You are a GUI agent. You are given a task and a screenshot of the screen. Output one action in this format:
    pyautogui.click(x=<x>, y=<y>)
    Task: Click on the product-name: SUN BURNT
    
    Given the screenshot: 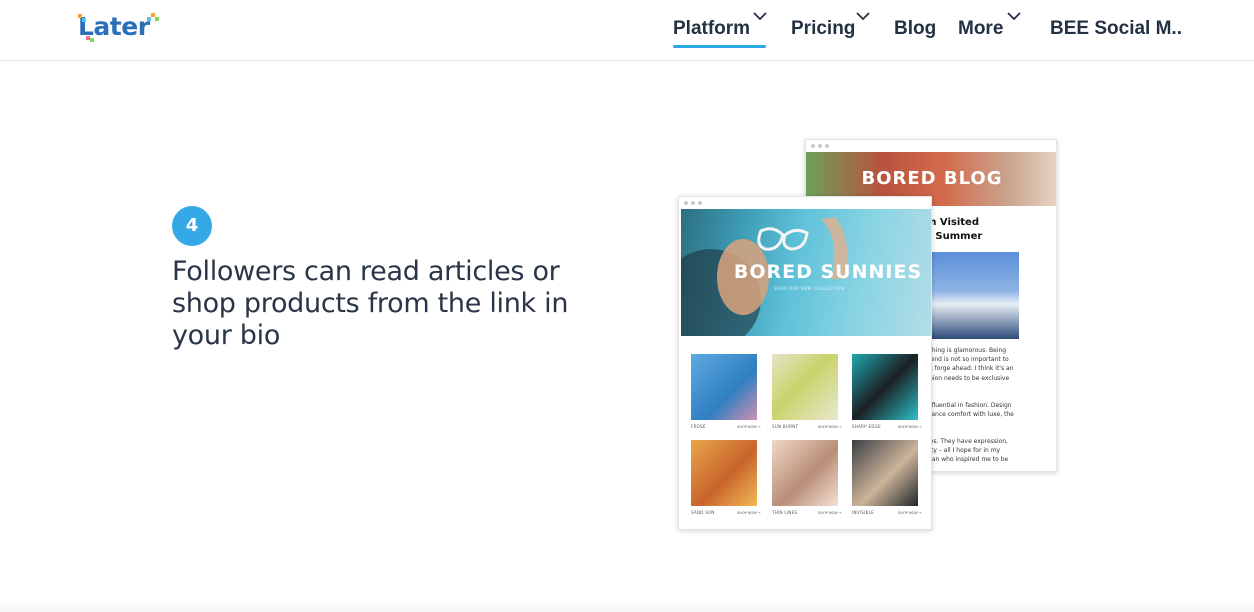 What is the action you would take?
    pyautogui.click(x=785, y=426)
    